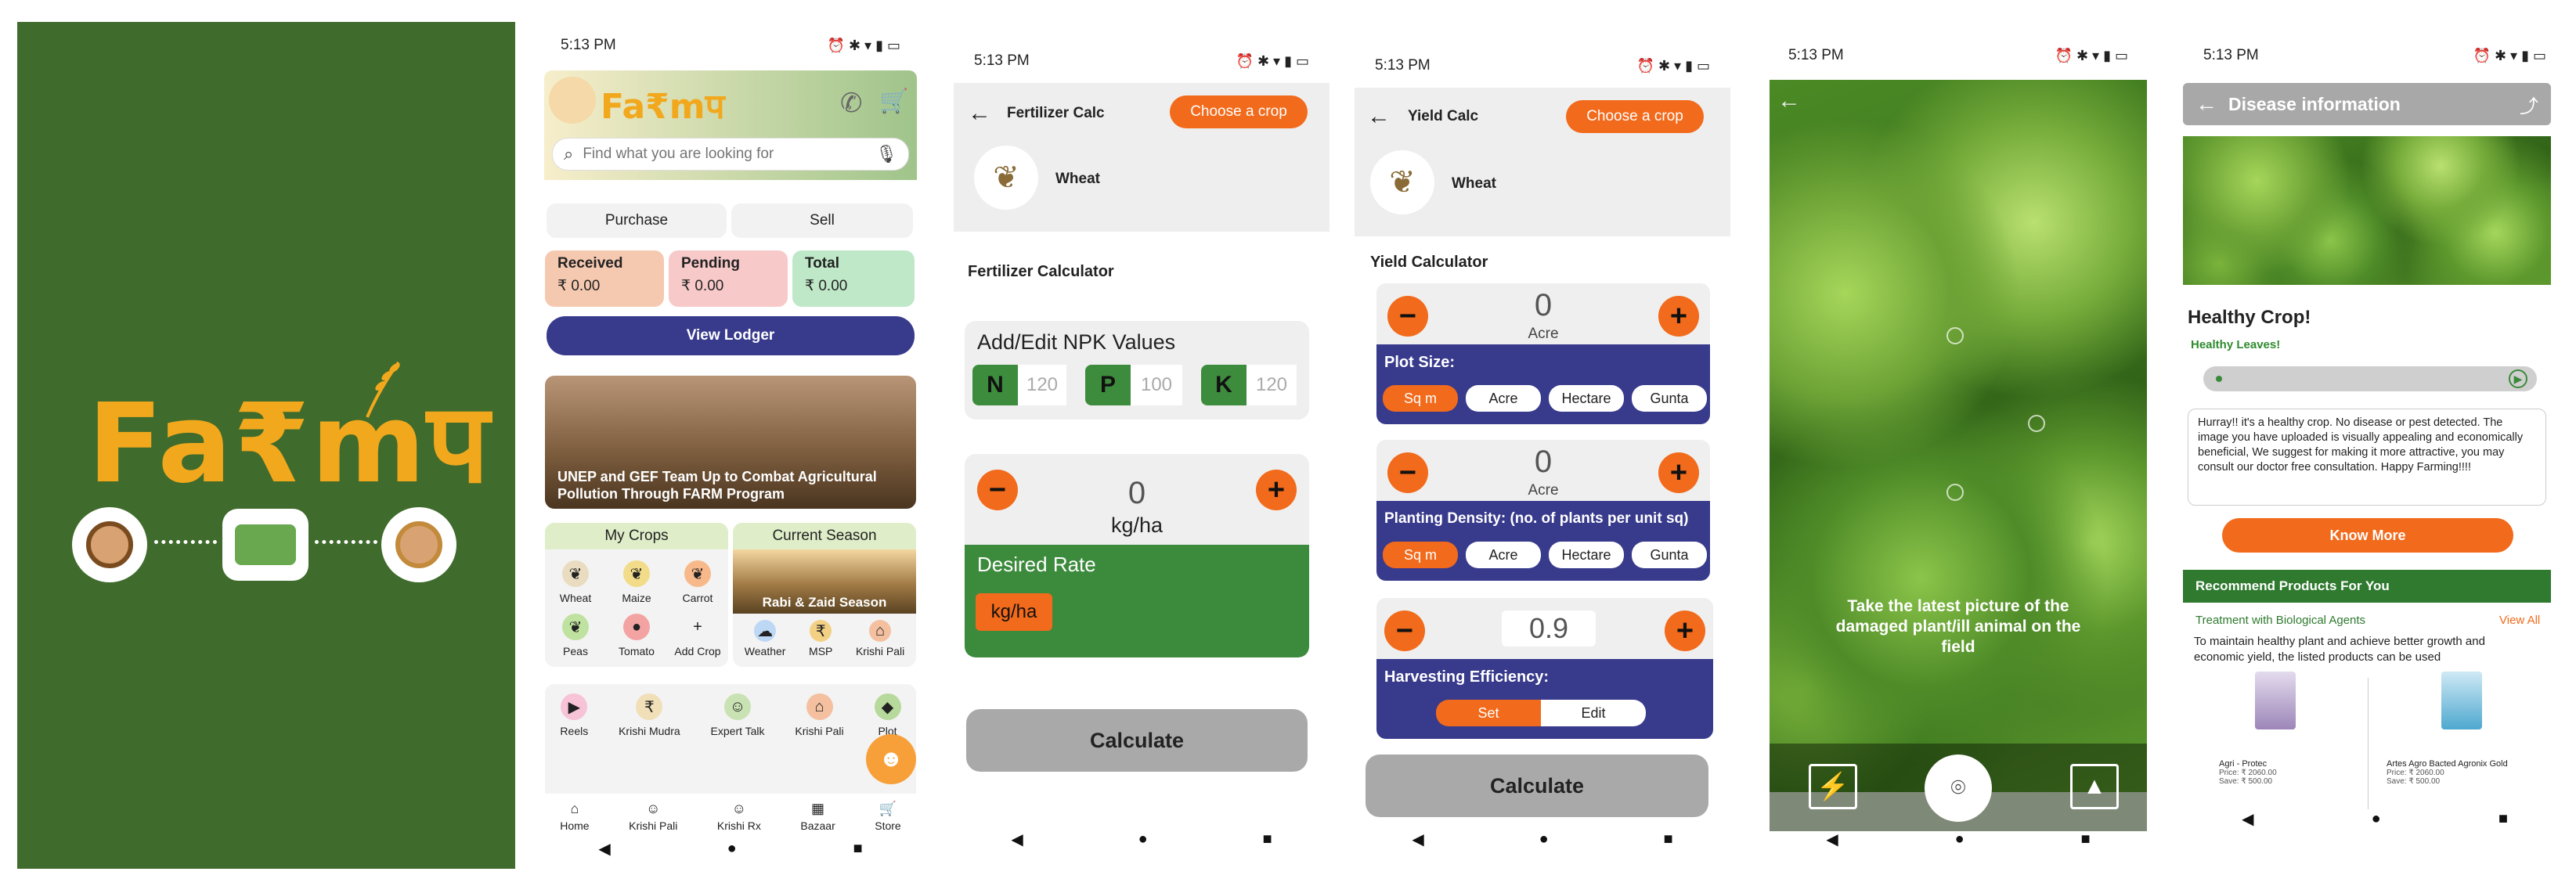  I want to click on npk-n: N 120, so click(1019, 385).